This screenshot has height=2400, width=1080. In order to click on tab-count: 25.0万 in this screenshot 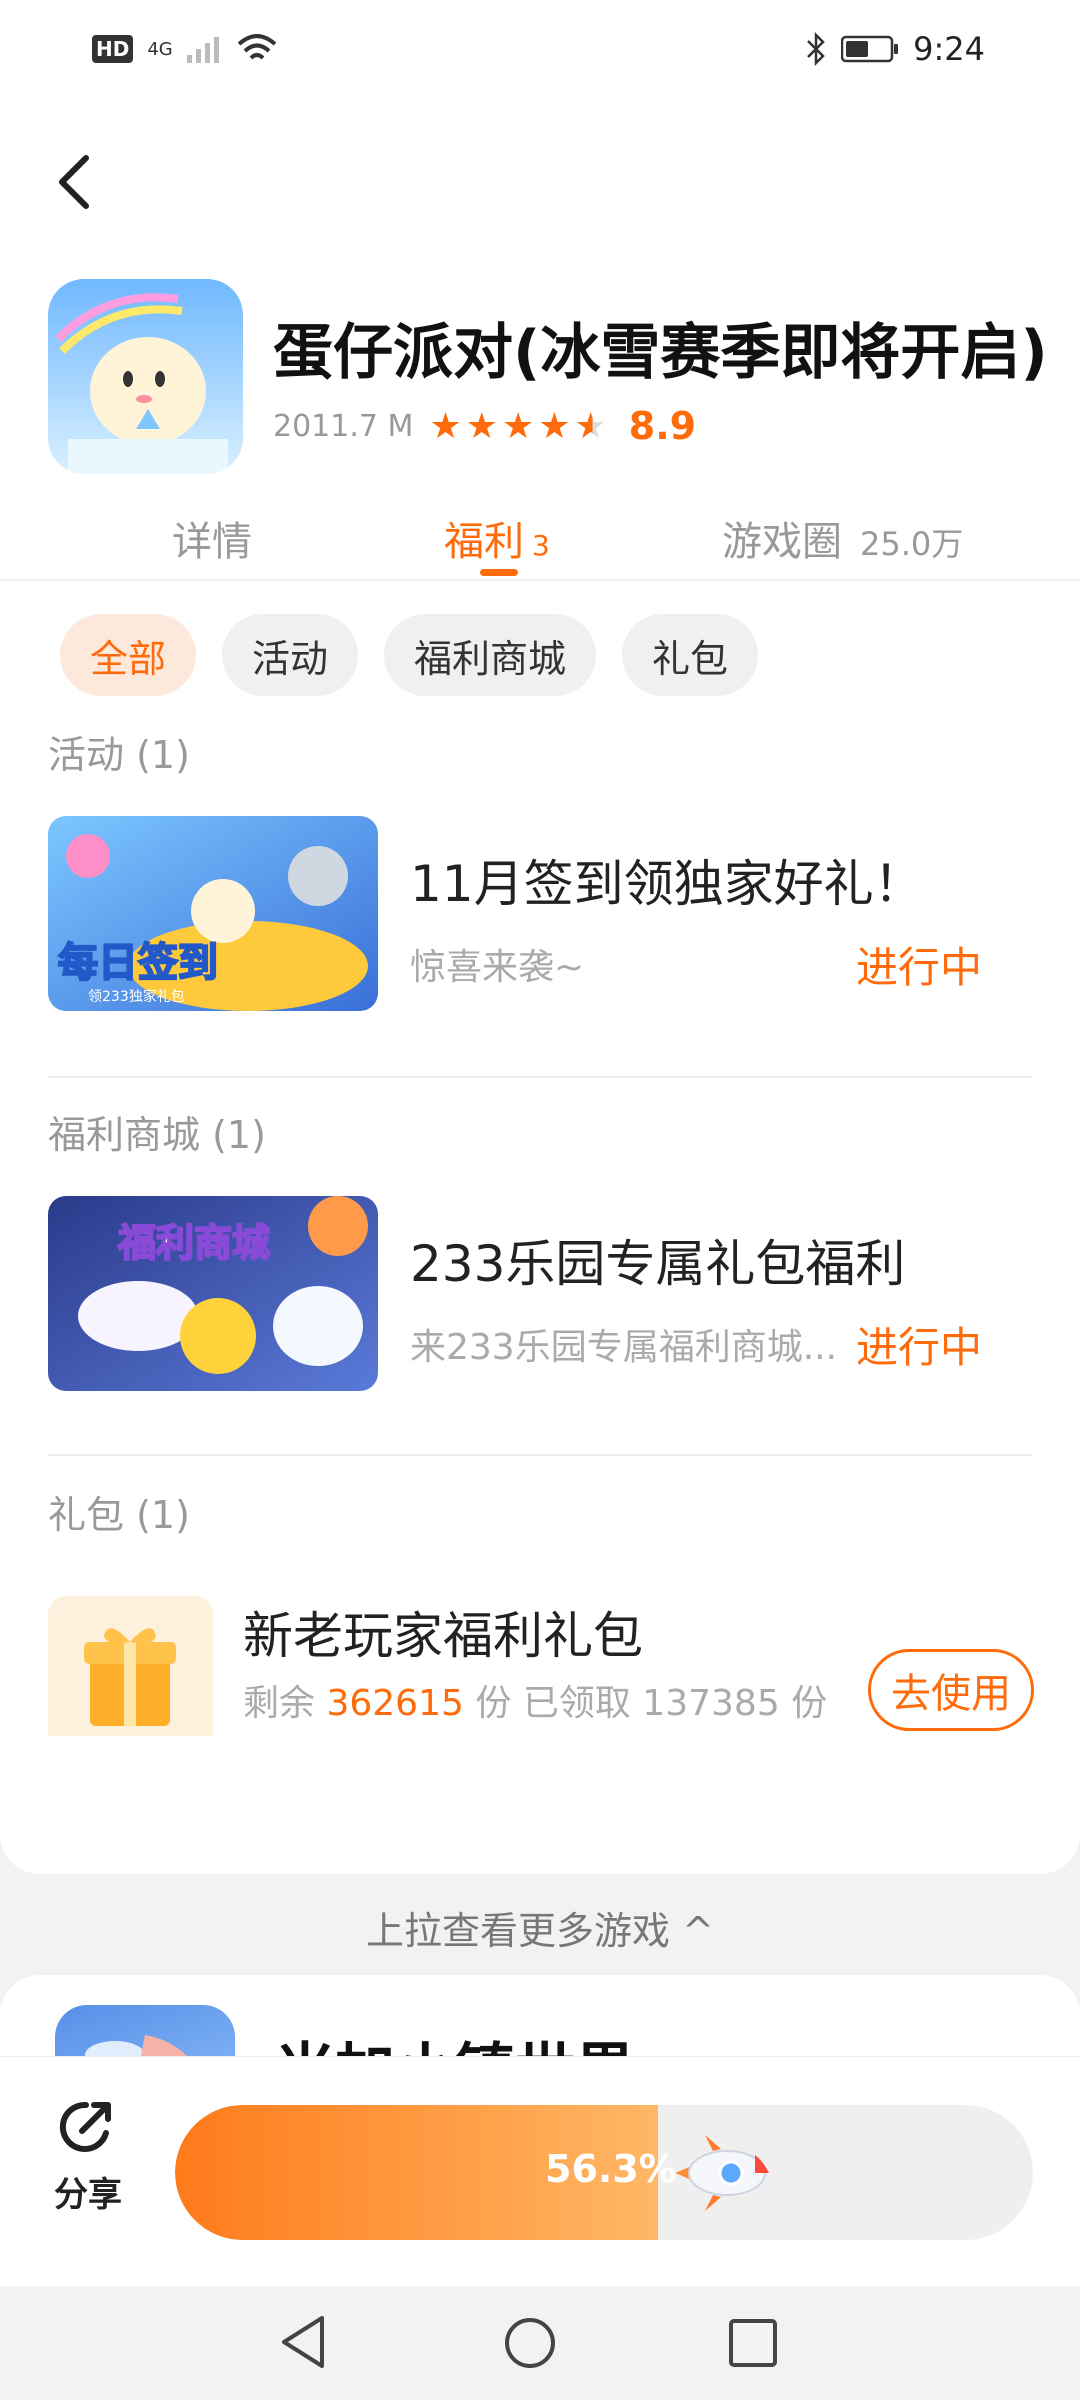, I will do `click(912, 544)`.